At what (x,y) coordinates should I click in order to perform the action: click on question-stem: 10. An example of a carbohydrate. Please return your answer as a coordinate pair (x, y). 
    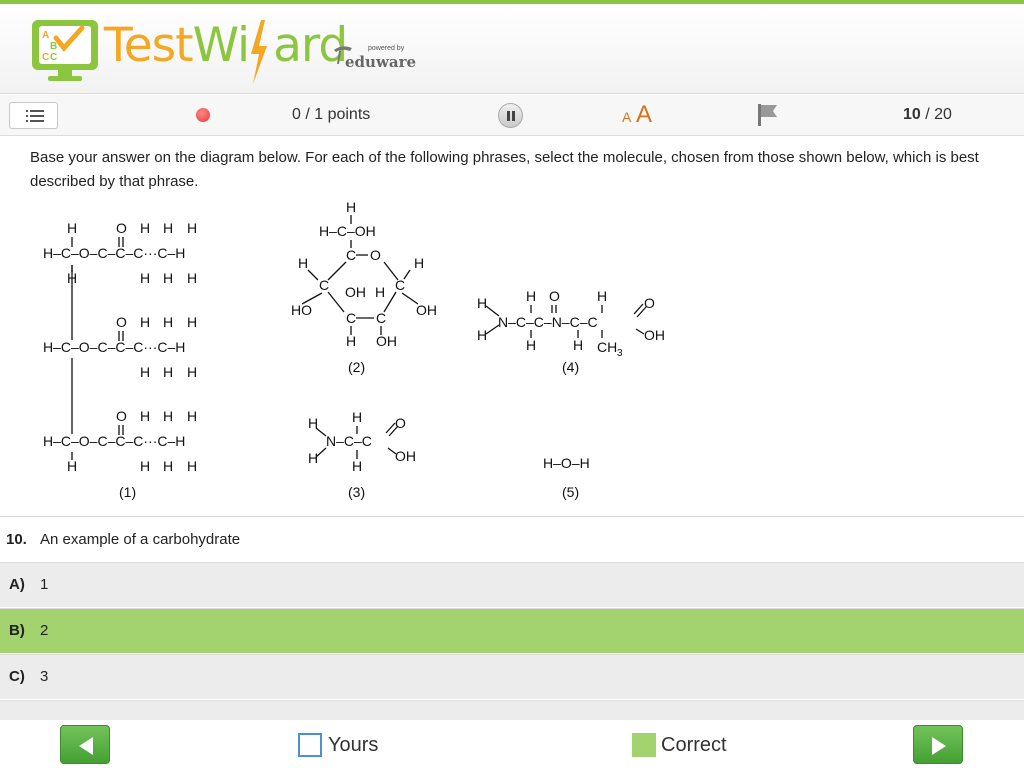
    Looking at the image, I should click on (512, 540).